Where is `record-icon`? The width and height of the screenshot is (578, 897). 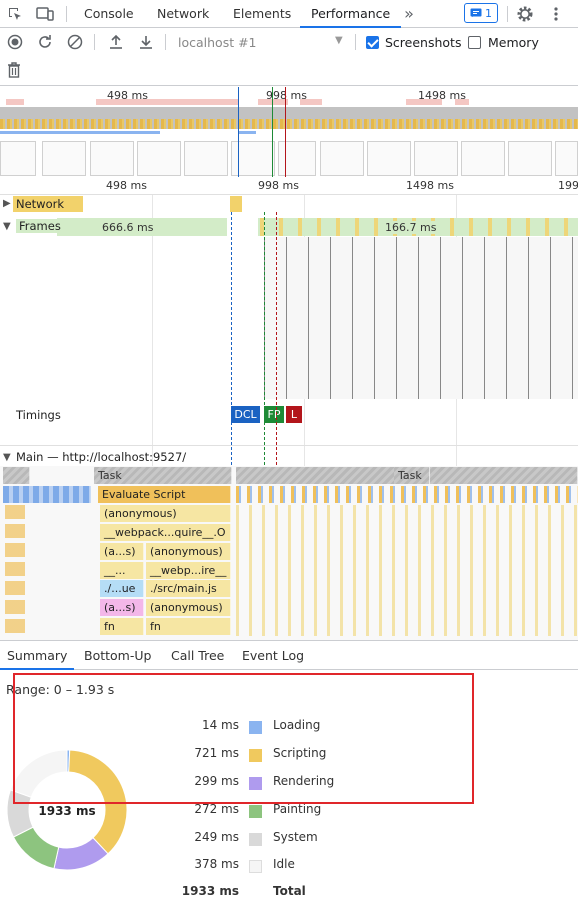 record-icon is located at coordinates (15, 42).